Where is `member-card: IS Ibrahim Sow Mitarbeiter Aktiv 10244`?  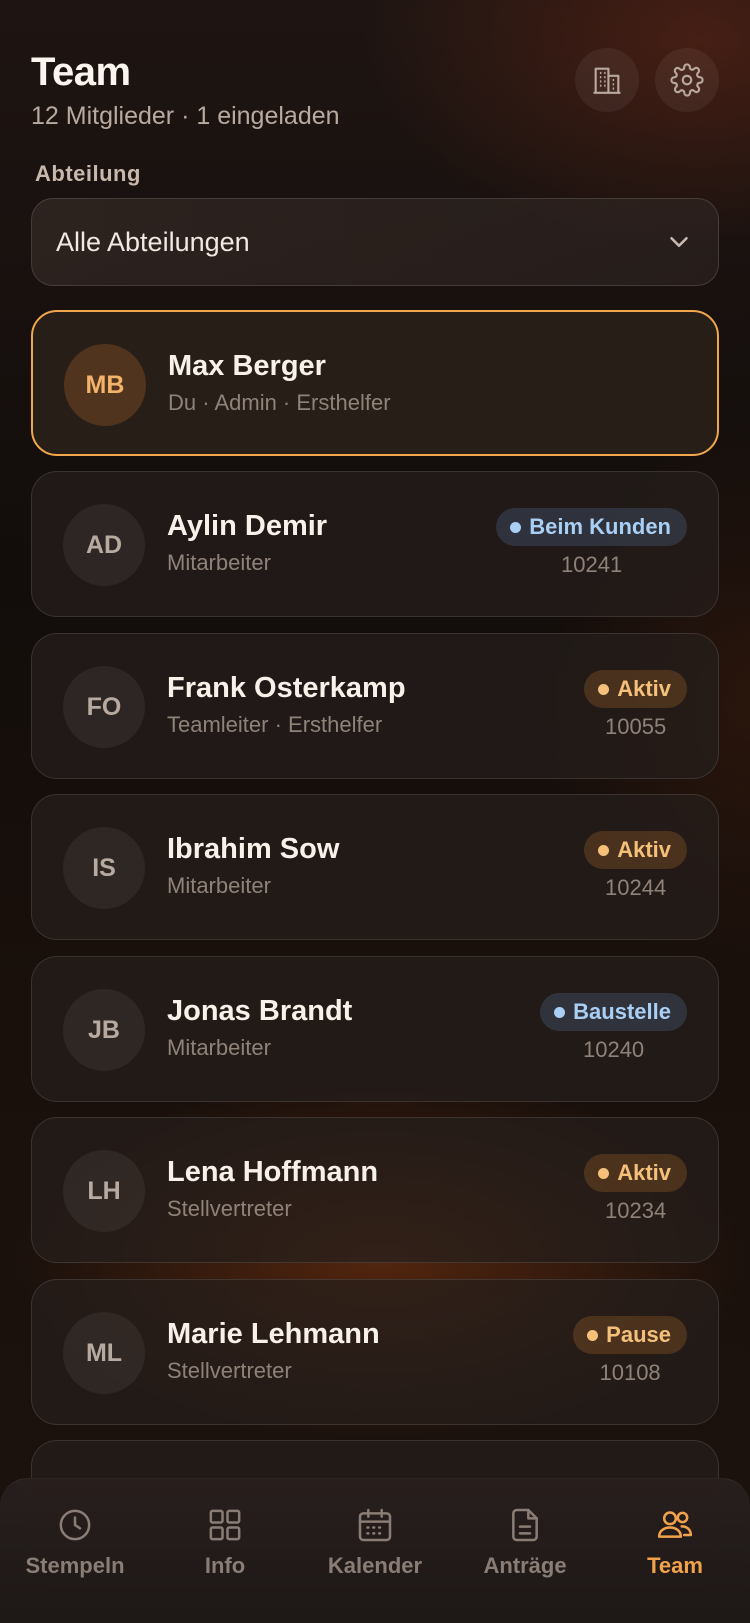
member-card: IS Ibrahim Sow Mitarbeiter Aktiv 10244 is located at coordinates (375, 867).